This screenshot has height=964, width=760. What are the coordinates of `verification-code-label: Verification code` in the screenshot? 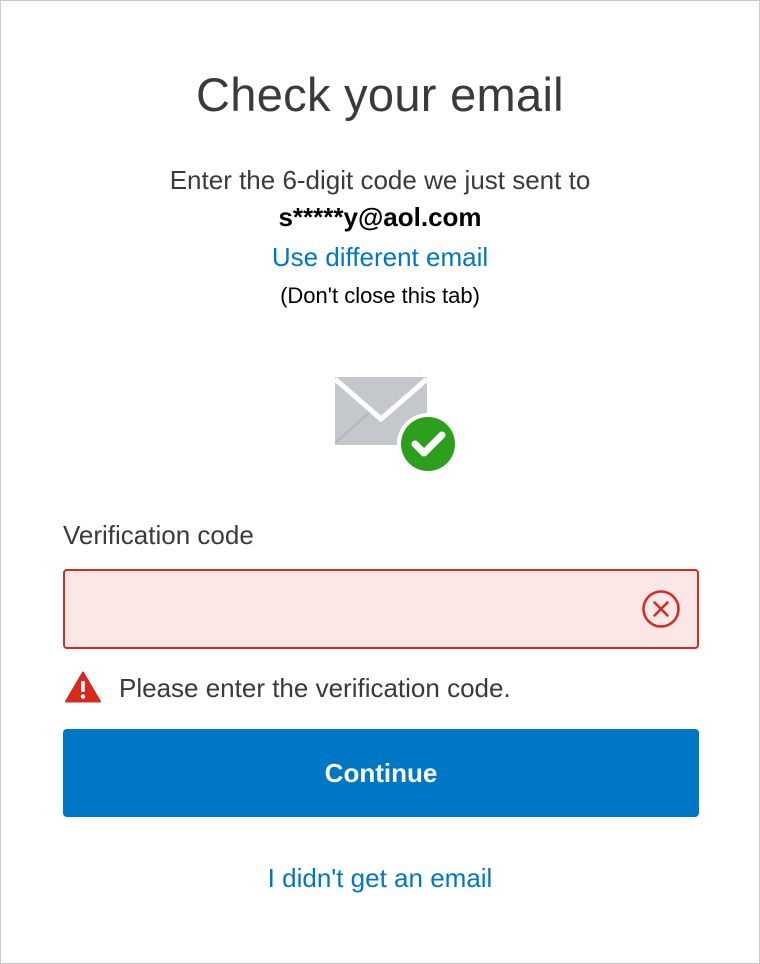 It's located at (158, 535).